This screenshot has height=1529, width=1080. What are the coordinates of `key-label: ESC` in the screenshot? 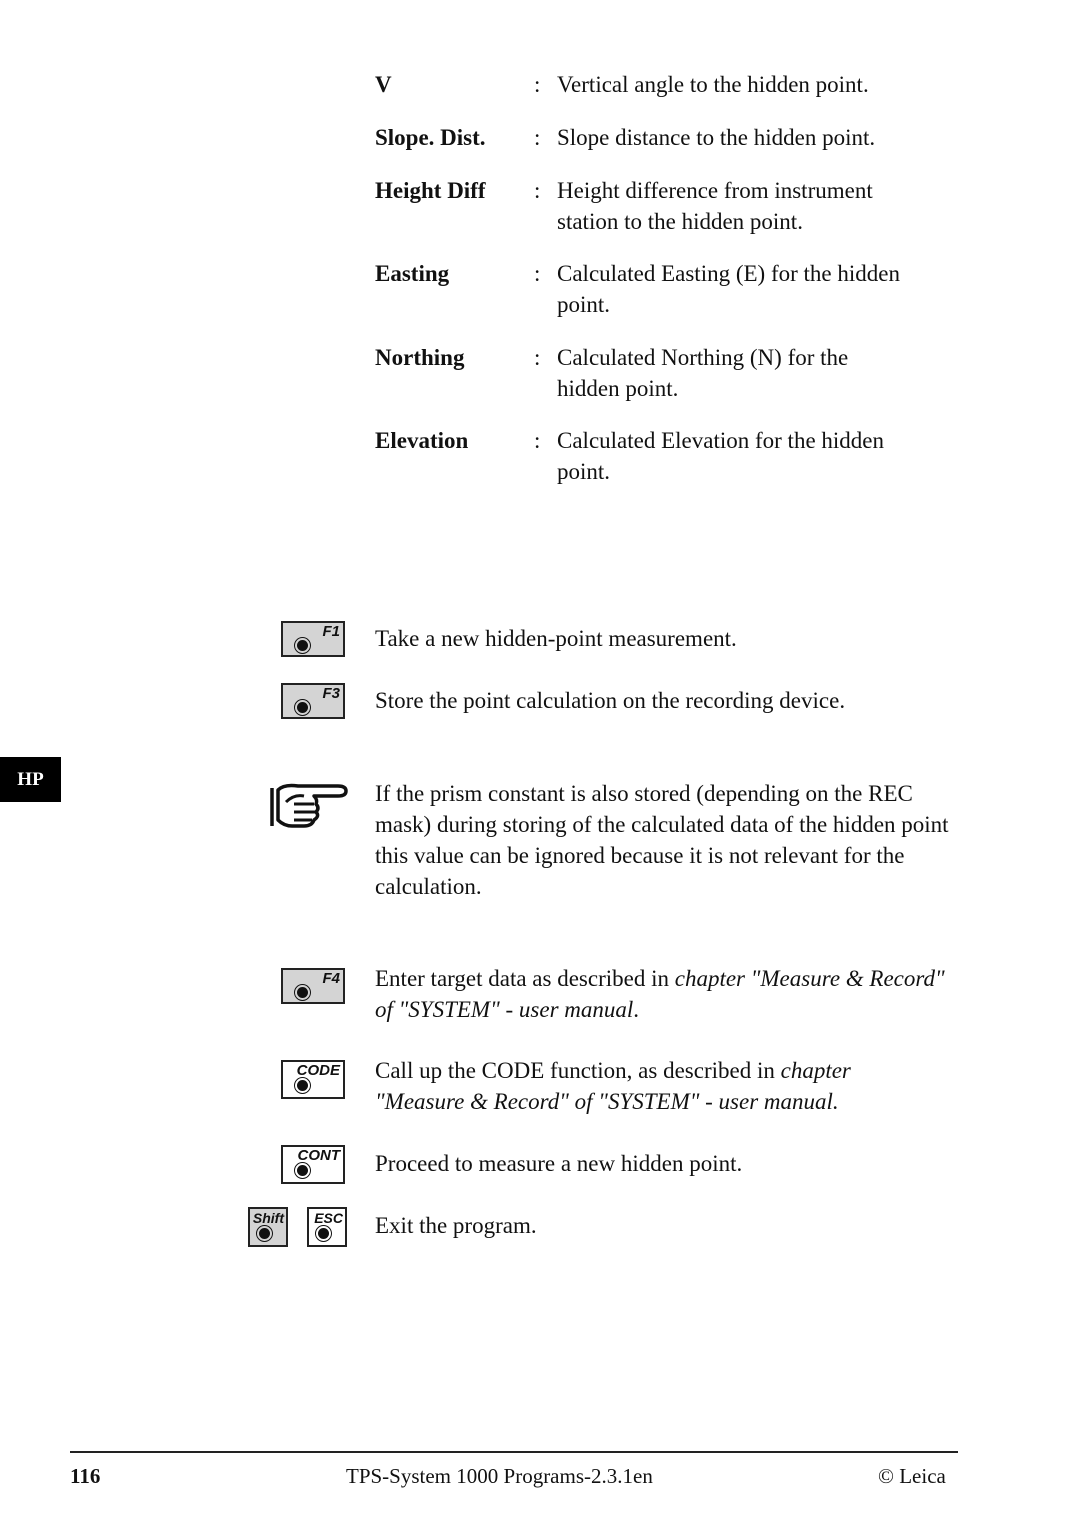 It's located at (328, 1218).